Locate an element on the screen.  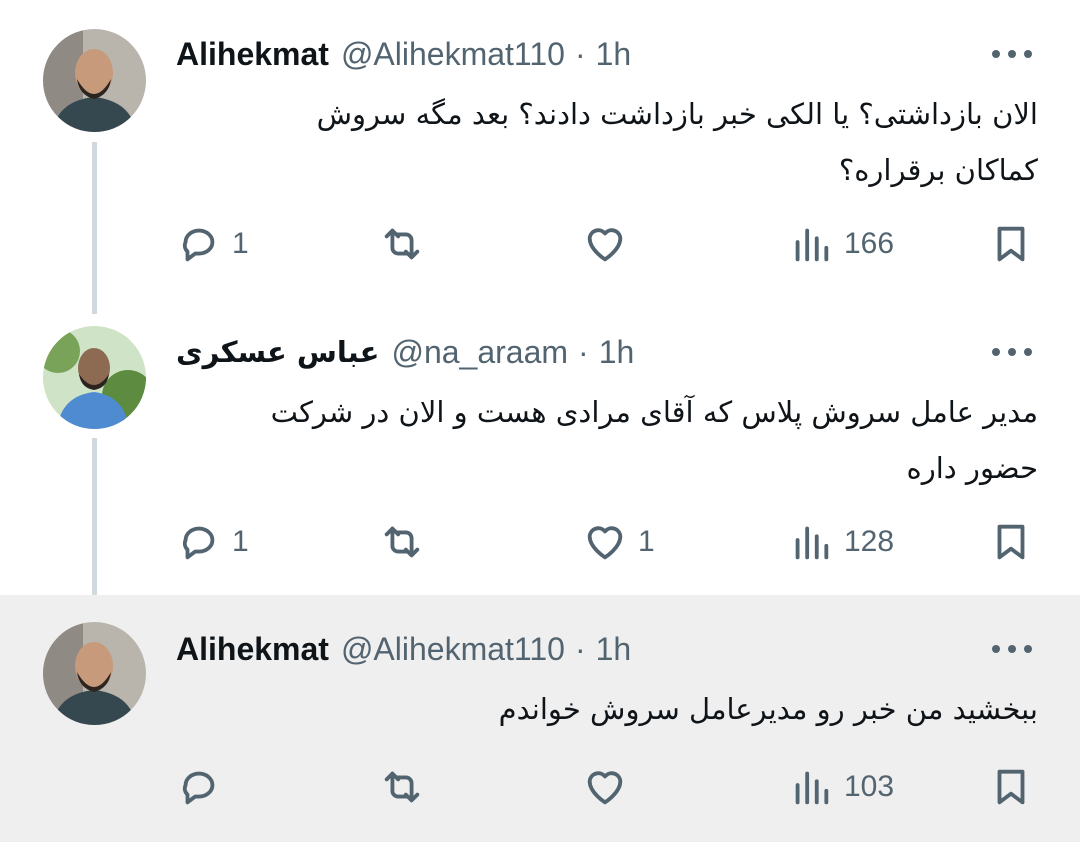
tweet-actions: 1 1 128 is located at coordinates (610, 542).